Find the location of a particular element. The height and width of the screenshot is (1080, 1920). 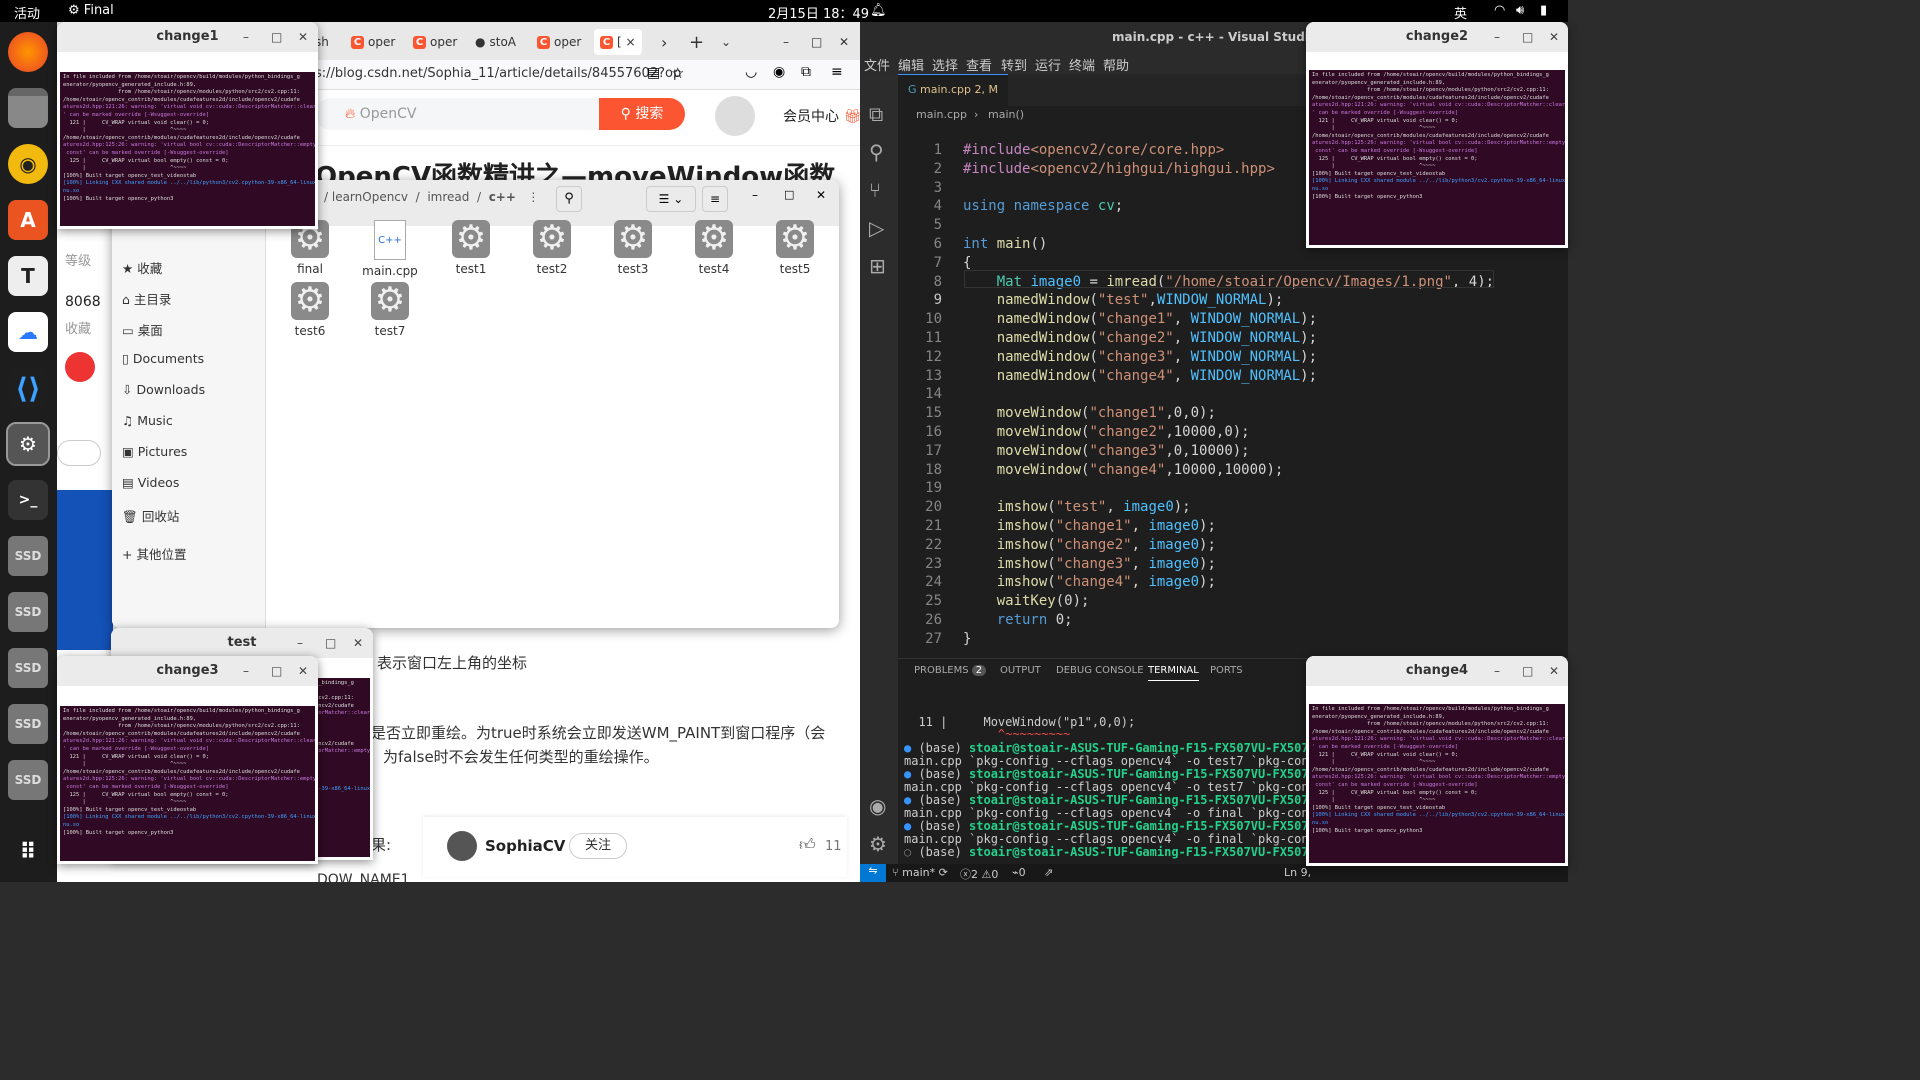

menu-view: 查看 is located at coordinates (979, 64).